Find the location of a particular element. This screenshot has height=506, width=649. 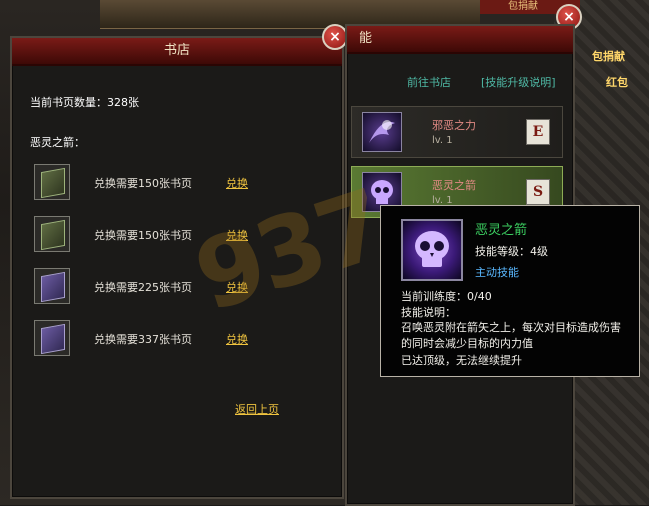

description-label: 技能说明： is located at coordinates (428, 312).